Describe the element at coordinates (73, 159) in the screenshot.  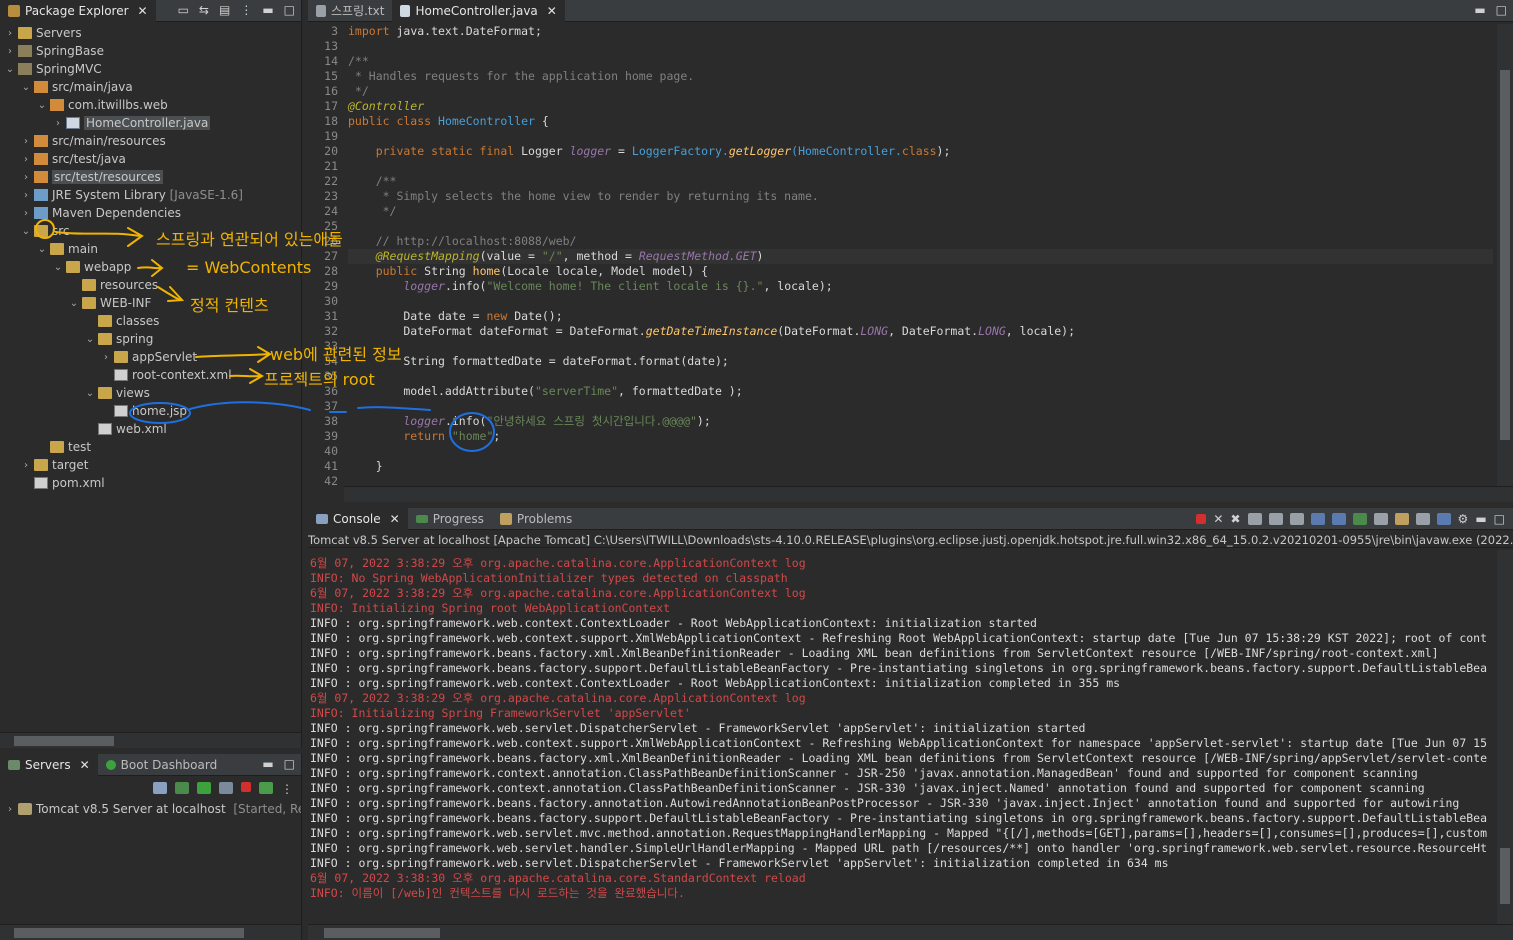
I see `tree-item-src-test-java: › src/test/java` at that location.